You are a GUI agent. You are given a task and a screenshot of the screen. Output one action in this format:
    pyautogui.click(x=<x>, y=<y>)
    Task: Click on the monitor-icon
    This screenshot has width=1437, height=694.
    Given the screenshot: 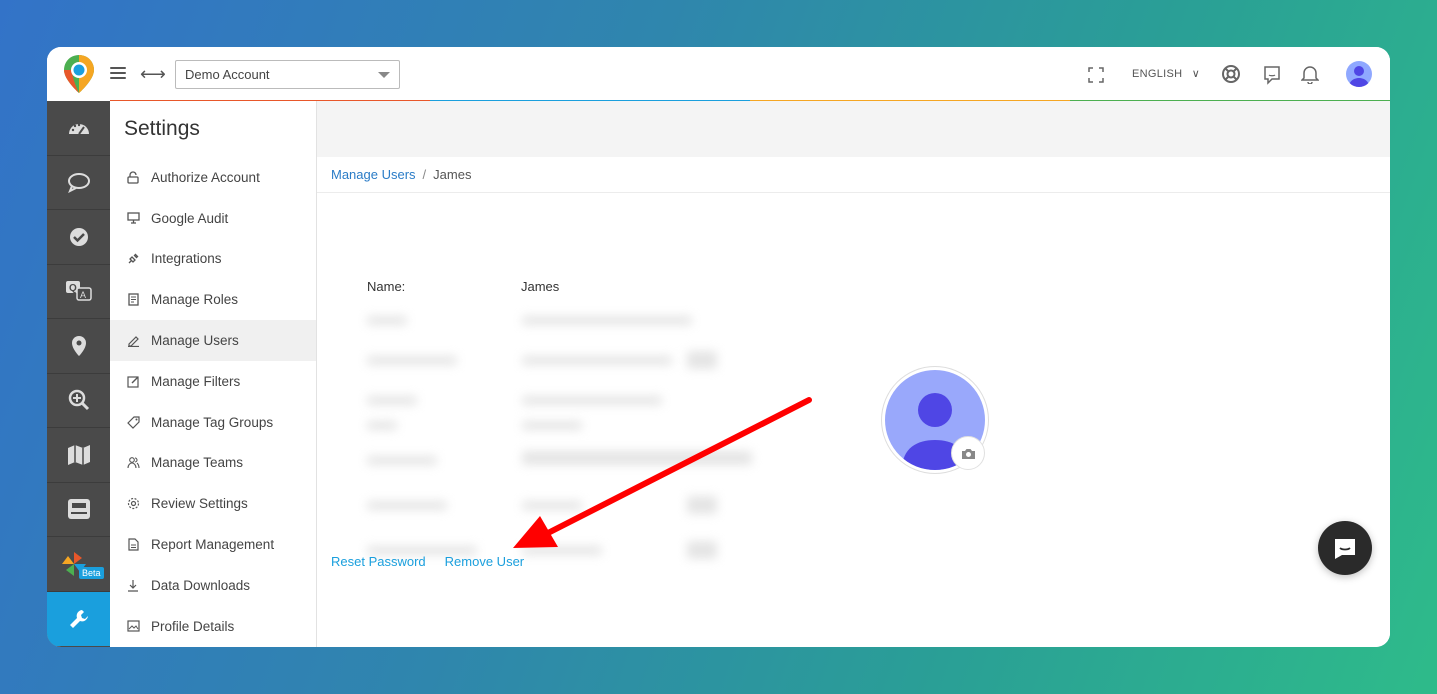 What is the action you would take?
    pyautogui.click(x=133, y=218)
    